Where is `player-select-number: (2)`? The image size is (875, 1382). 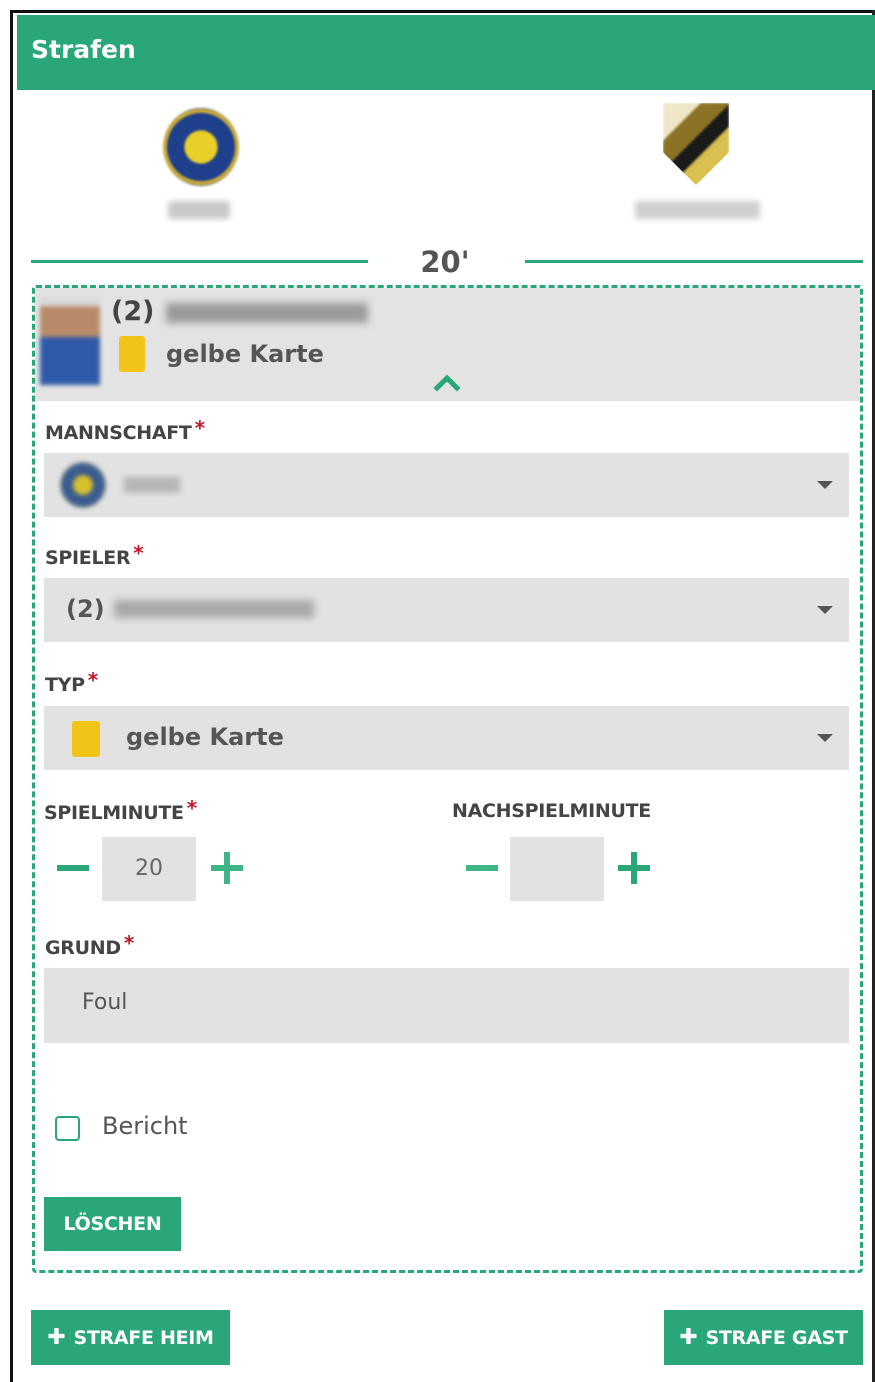
player-select-number: (2) is located at coordinates (85, 609).